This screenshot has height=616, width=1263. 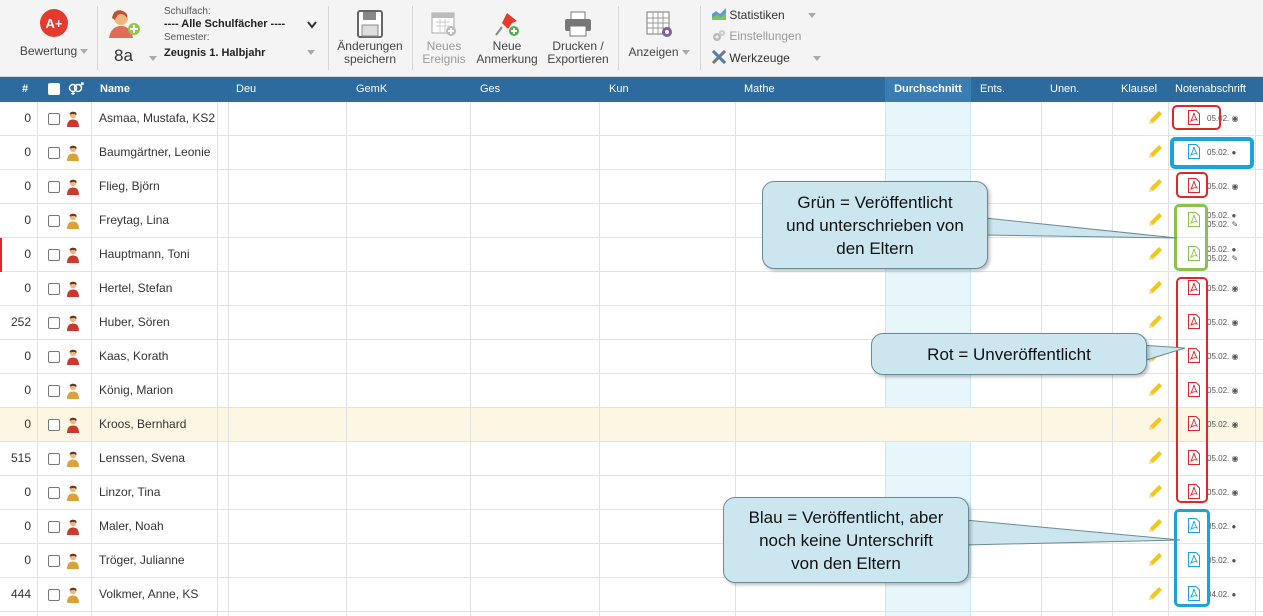 What do you see at coordinates (928, 89) in the screenshot?
I see `col-durchschnitt-header: Durchschnitt` at bounding box center [928, 89].